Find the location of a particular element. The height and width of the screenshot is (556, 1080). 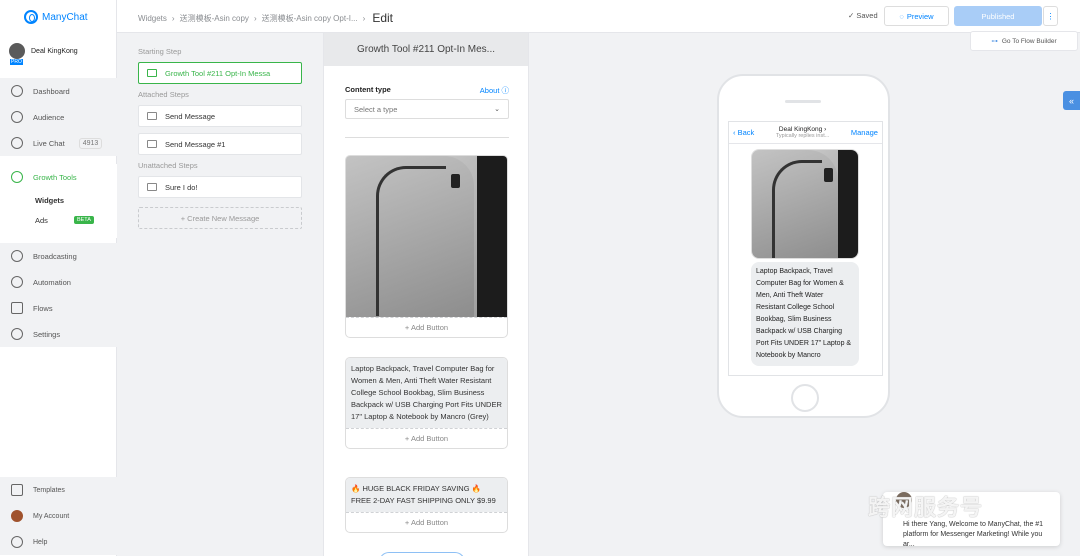

growth-tools-group: Growth Tools Widgets Ads BETA is located at coordinates (58, 201).